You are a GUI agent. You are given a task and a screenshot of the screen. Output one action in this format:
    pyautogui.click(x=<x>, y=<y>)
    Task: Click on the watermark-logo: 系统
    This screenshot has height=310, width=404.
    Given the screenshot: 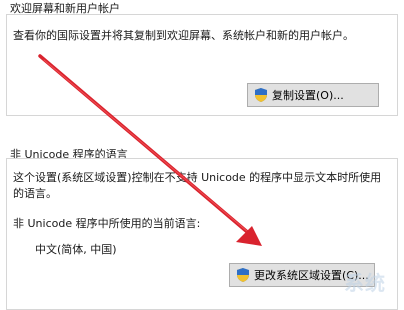 What is the action you would take?
    pyautogui.click(x=365, y=283)
    